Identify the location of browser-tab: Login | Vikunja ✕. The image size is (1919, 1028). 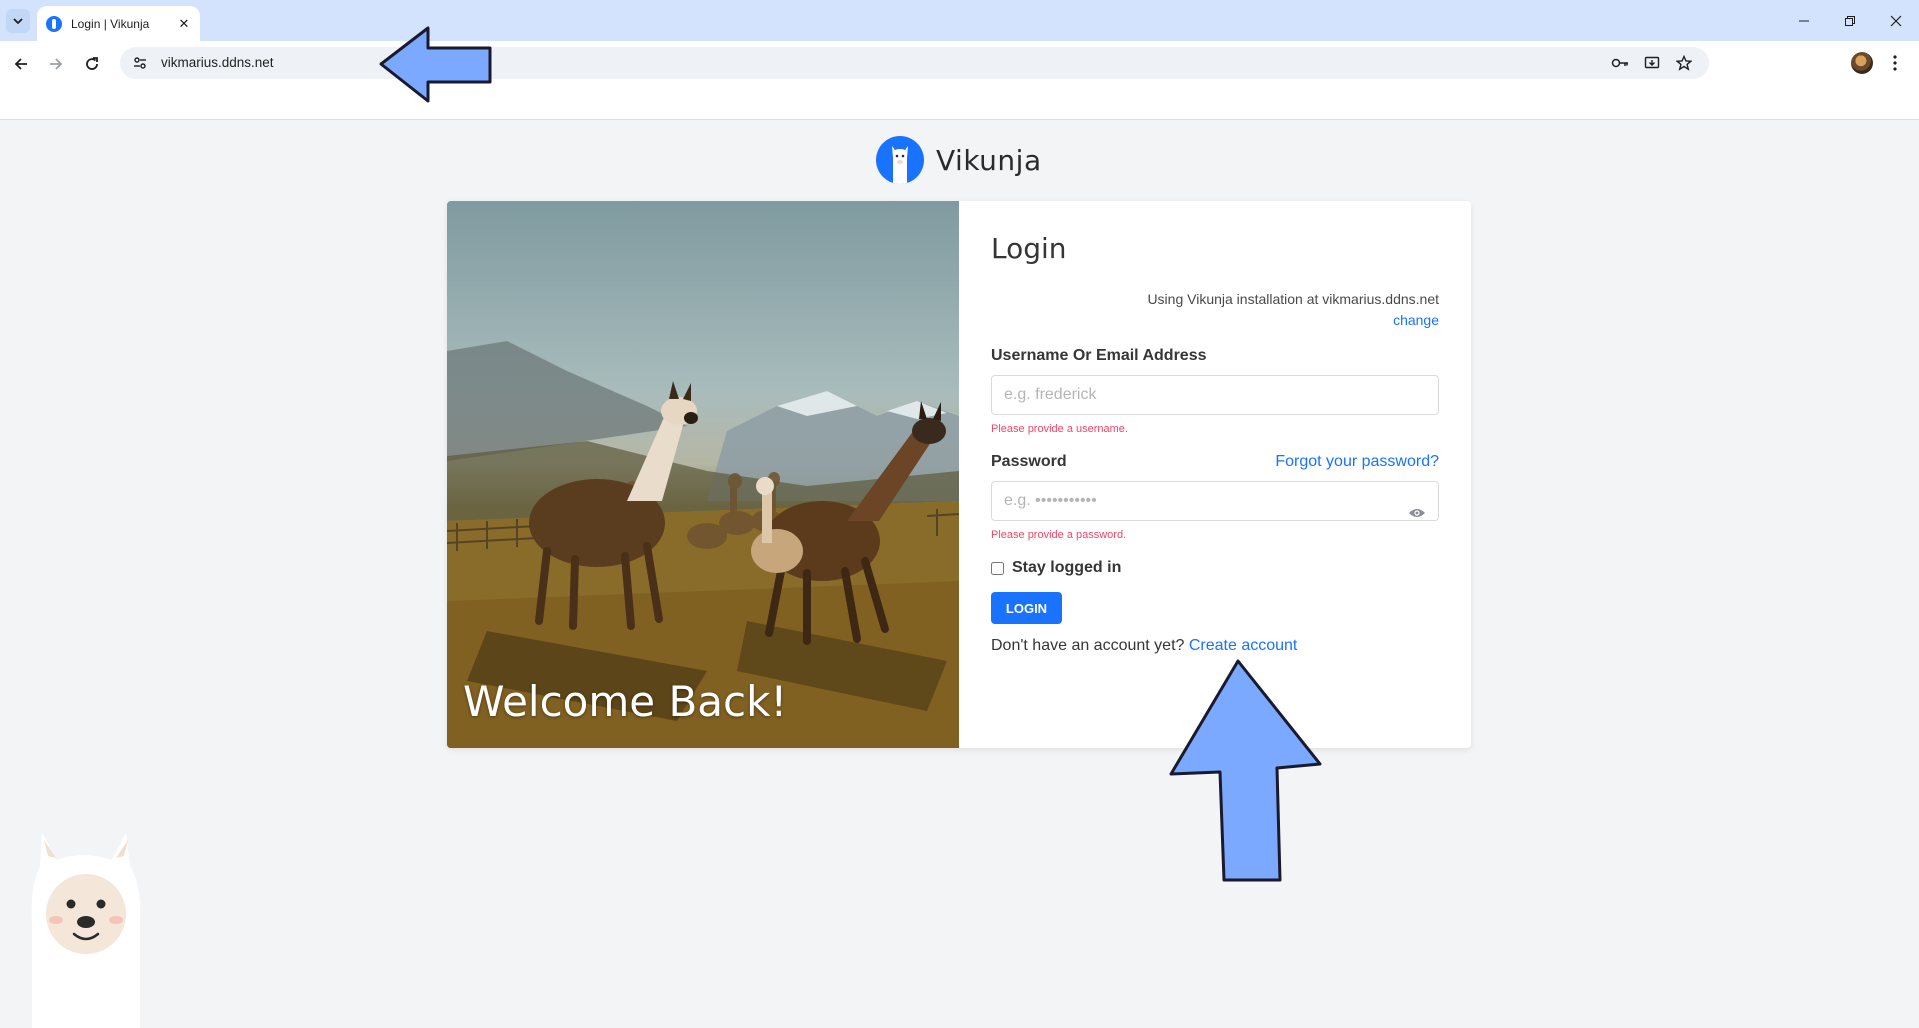
(118, 23).